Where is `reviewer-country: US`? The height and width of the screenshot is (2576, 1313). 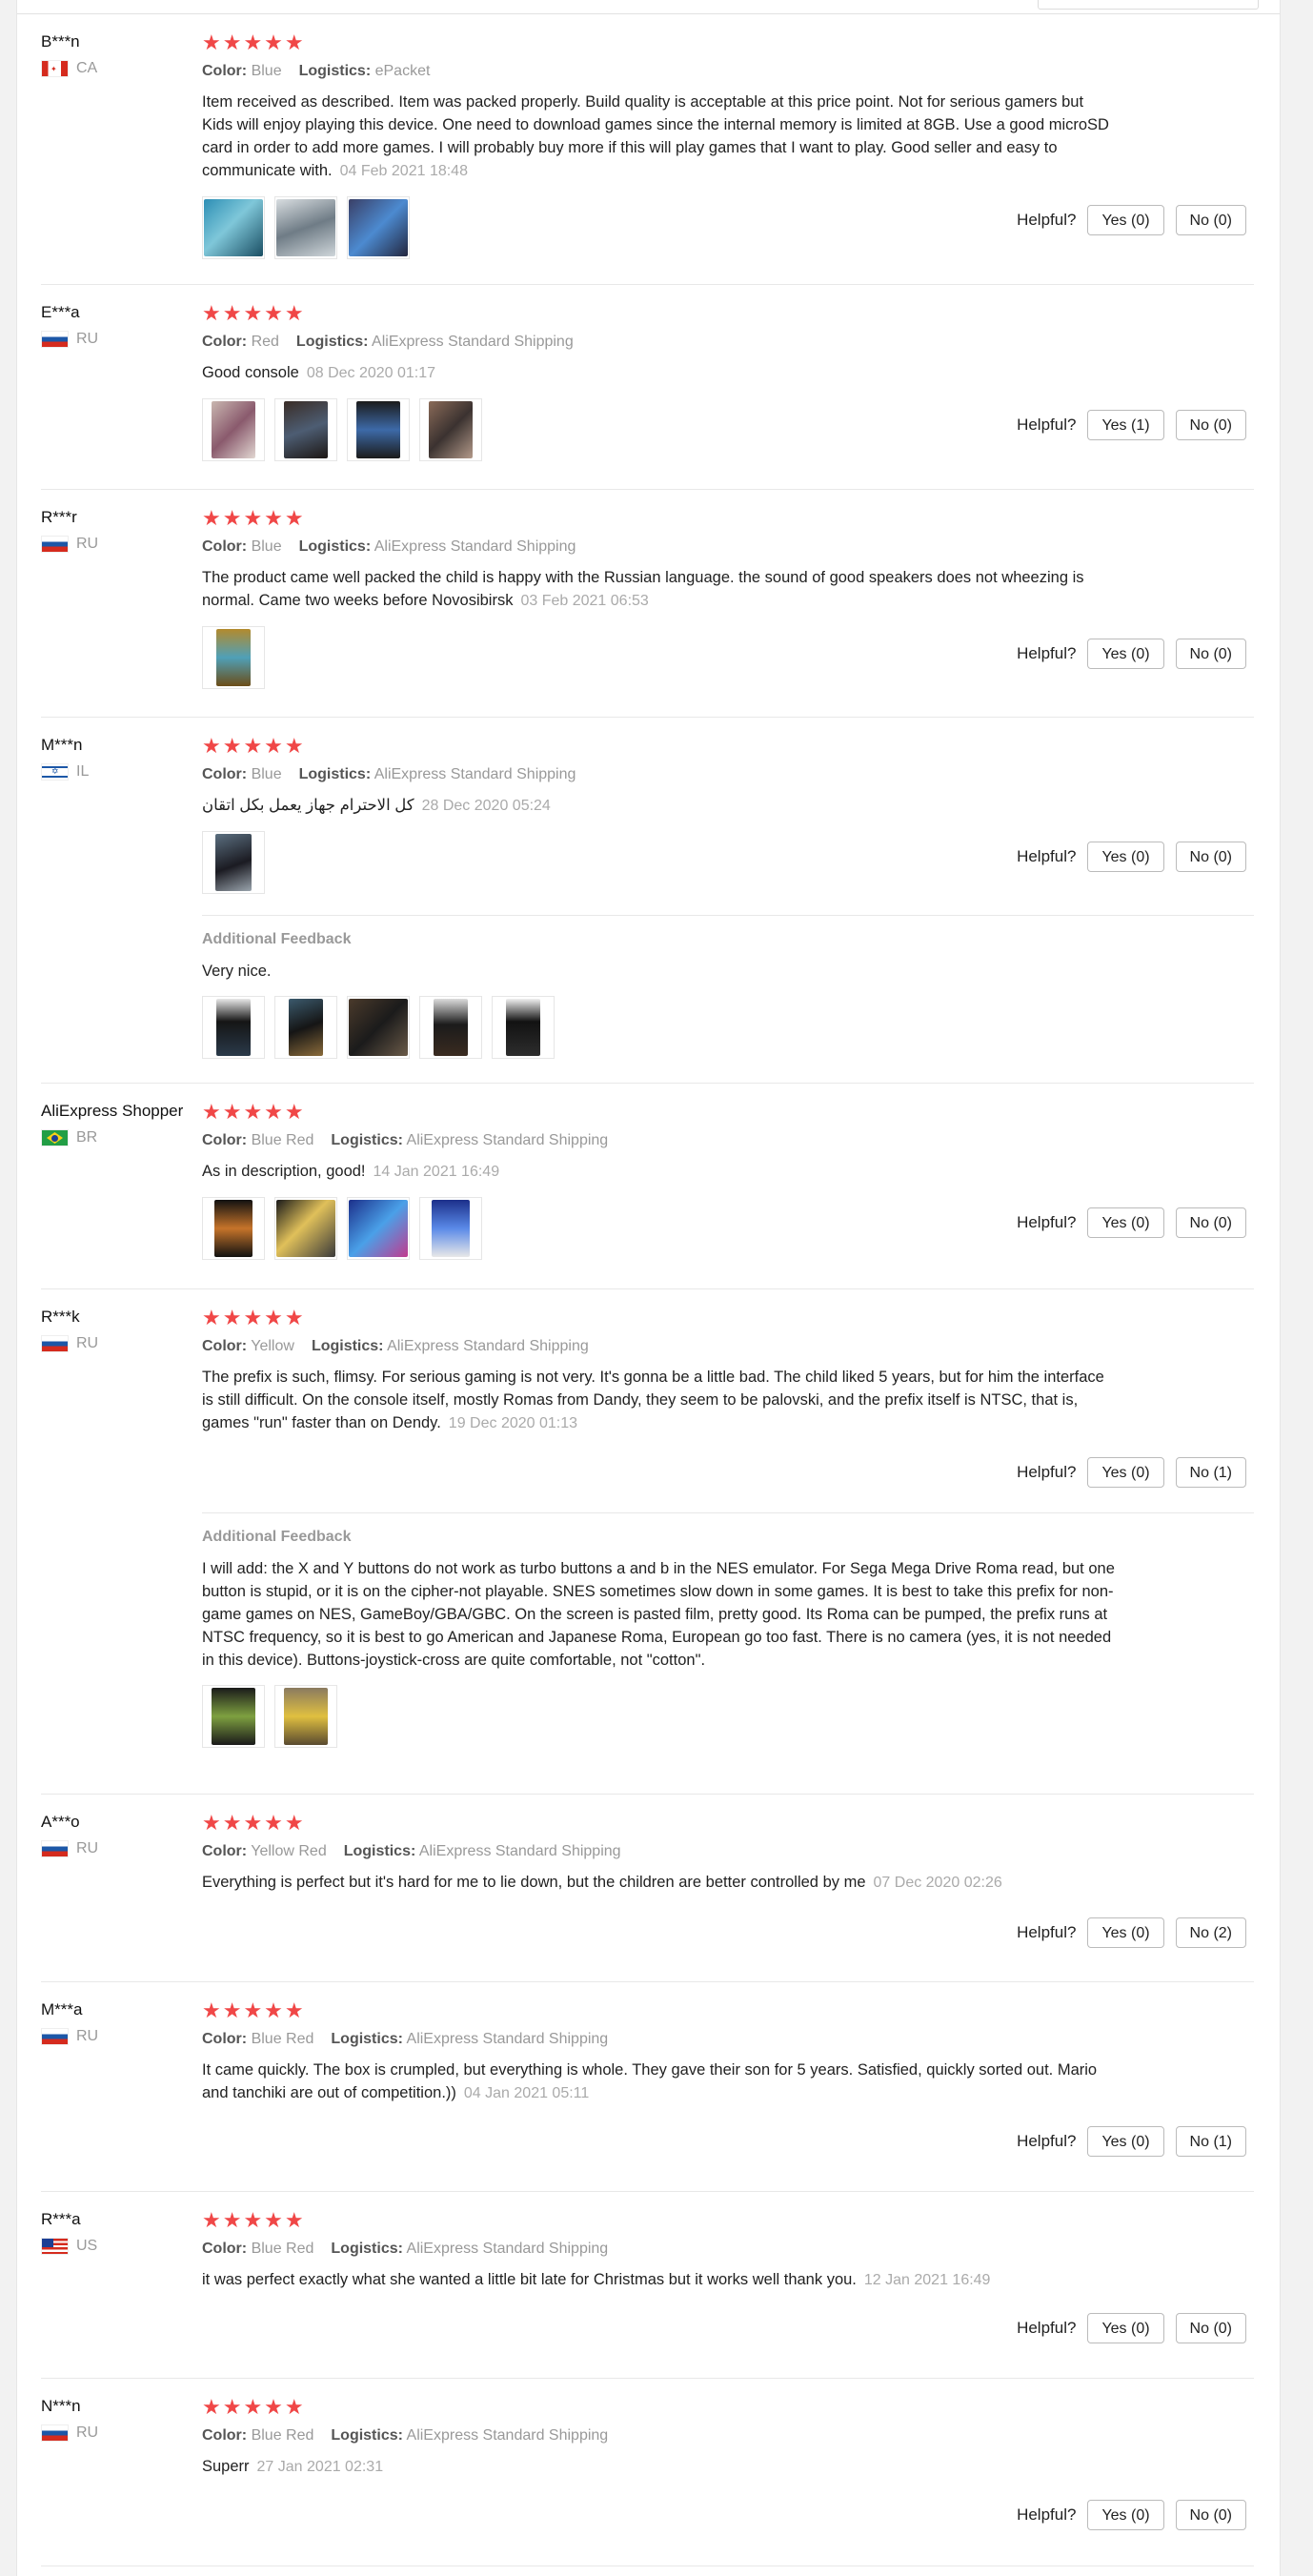
reviewer-country: US is located at coordinates (87, 2246).